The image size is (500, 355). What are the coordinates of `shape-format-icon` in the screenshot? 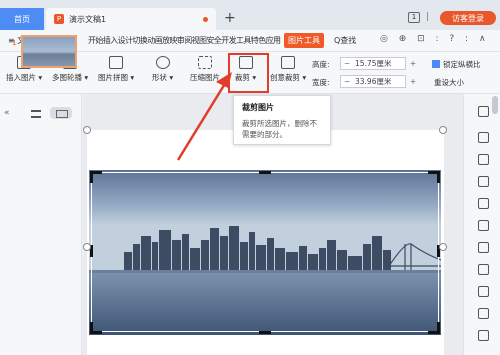 It's located at (483, 159).